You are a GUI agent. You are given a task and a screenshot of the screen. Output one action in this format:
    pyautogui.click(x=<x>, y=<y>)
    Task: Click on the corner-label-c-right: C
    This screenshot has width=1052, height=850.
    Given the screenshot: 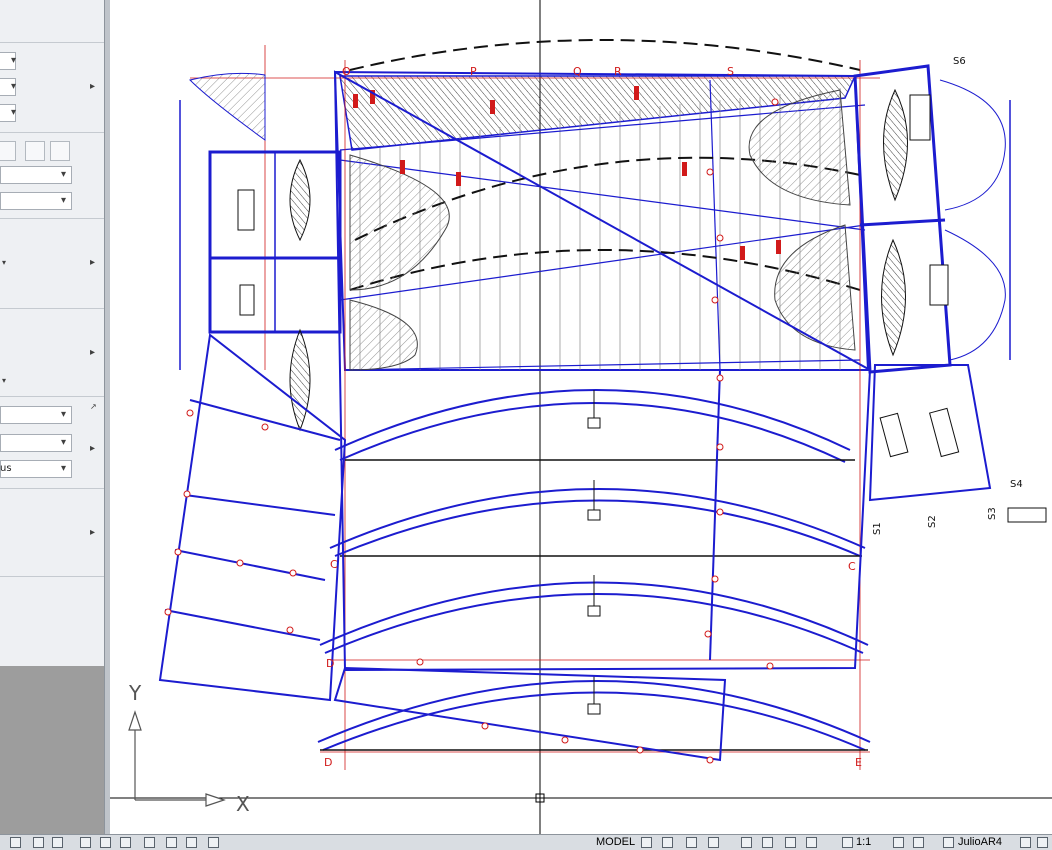 What is the action you would take?
    pyautogui.click(x=852, y=566)
    